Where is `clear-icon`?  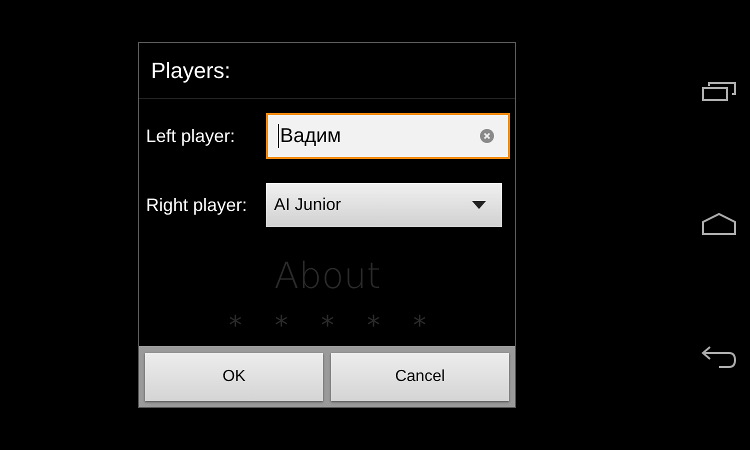 clear-icon is located at coordinates (487, 136).